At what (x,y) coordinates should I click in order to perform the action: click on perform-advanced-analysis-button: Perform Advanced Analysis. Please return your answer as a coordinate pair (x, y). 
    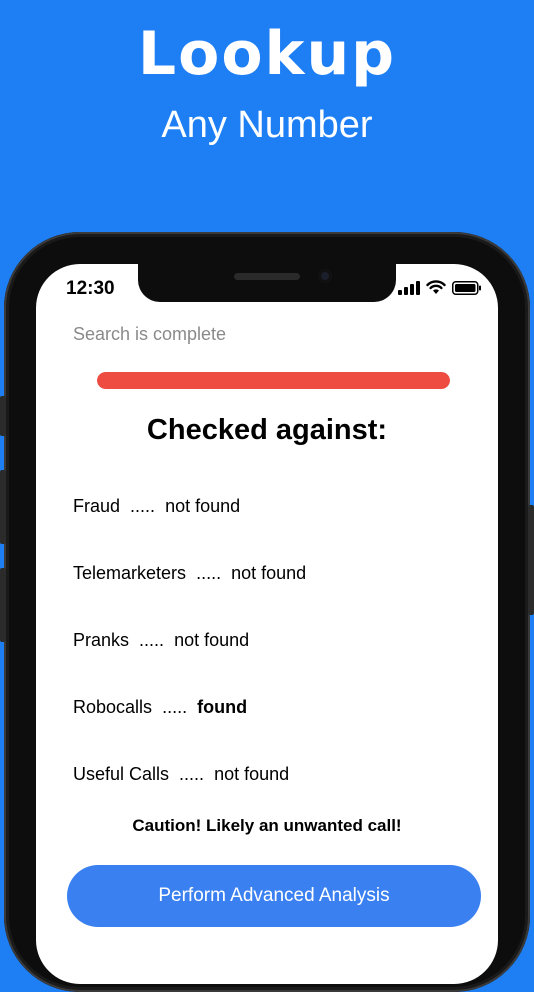
    Looking at the image, I should click on (274, 896).